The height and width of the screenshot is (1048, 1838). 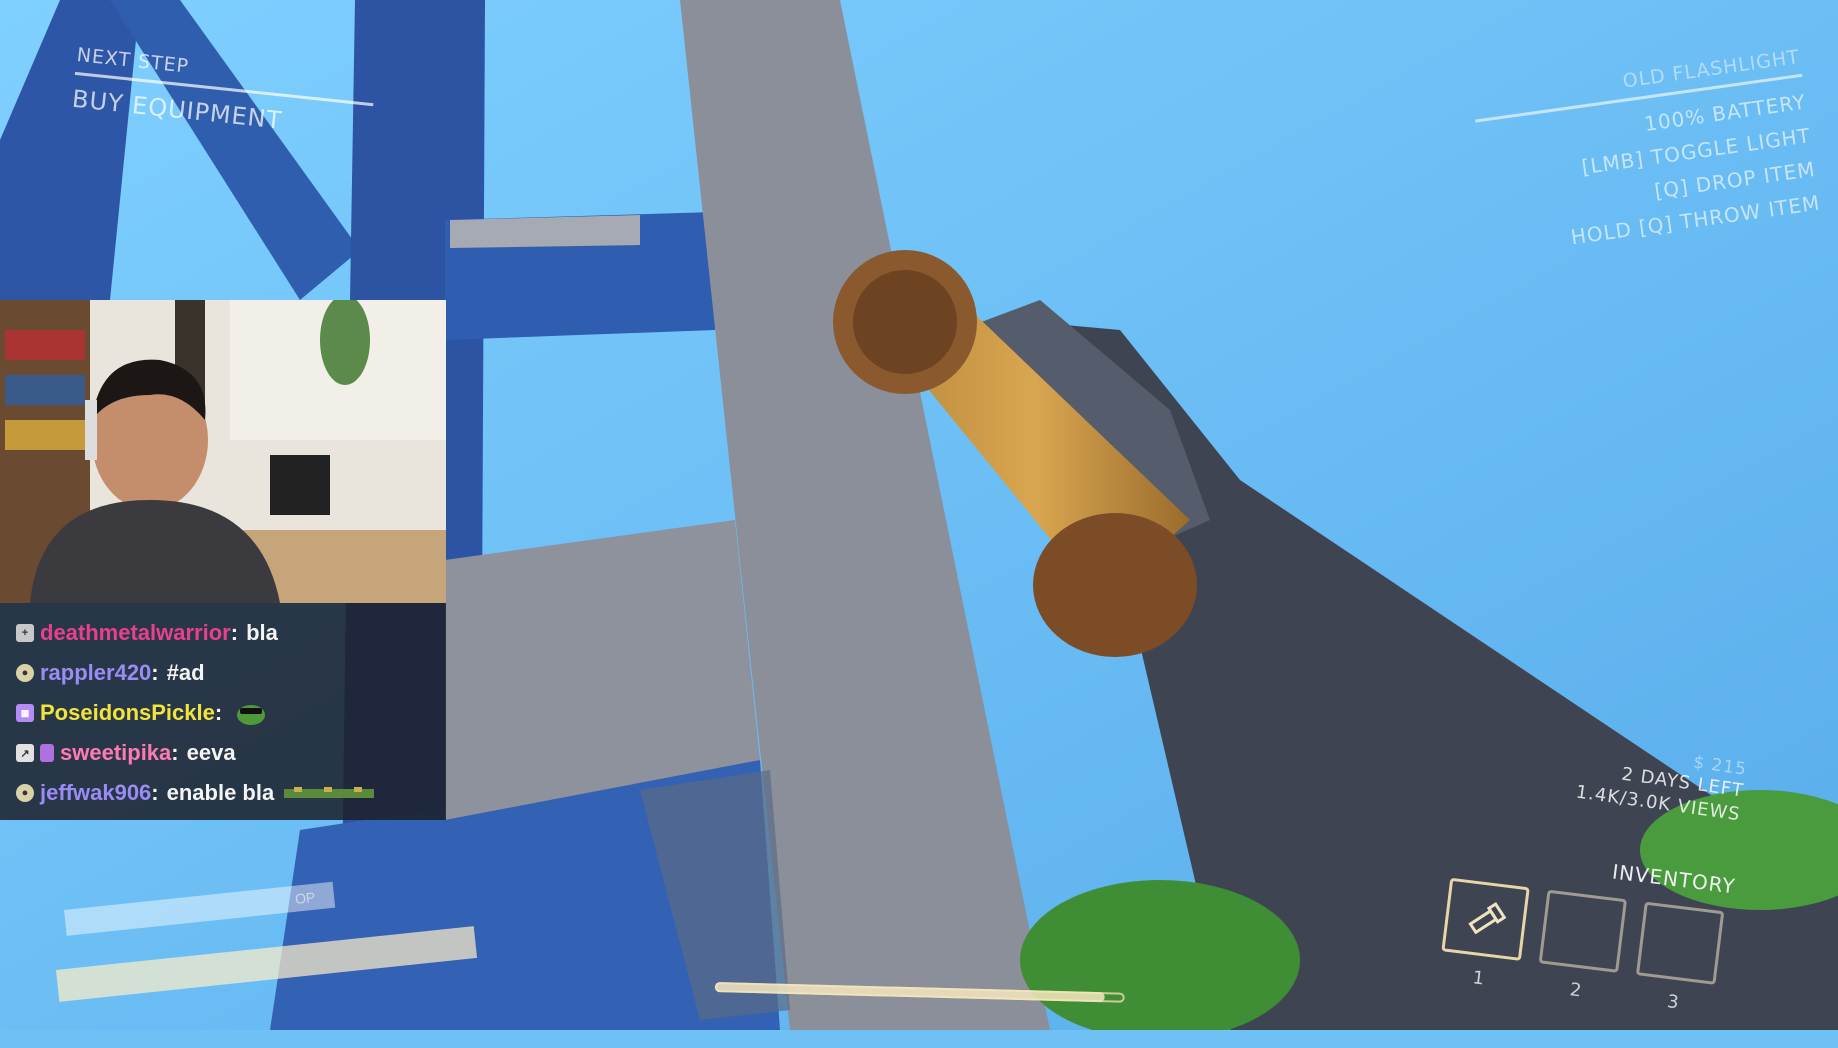 What do you see at coordinates (1478, 978) in the screenshot?
I see `slot-number: 1` at bounding box center [1478, 978].